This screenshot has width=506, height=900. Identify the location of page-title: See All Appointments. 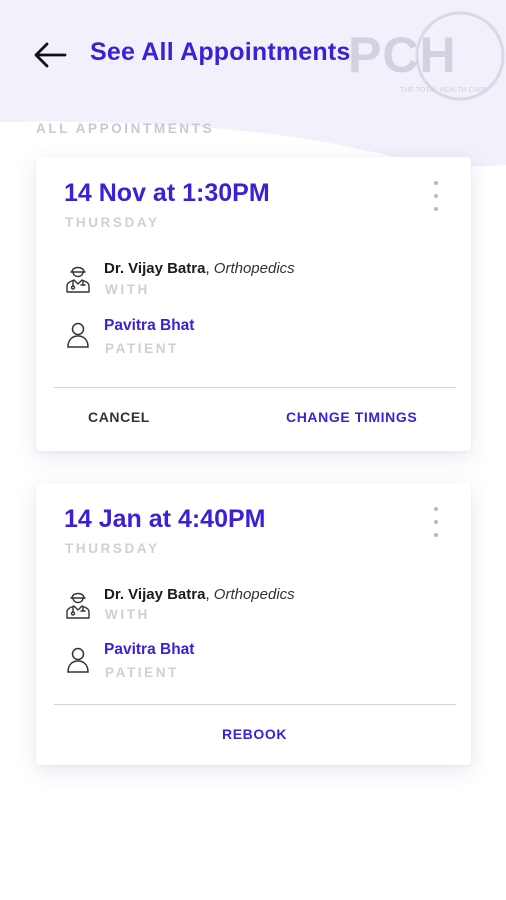
(220, 52).